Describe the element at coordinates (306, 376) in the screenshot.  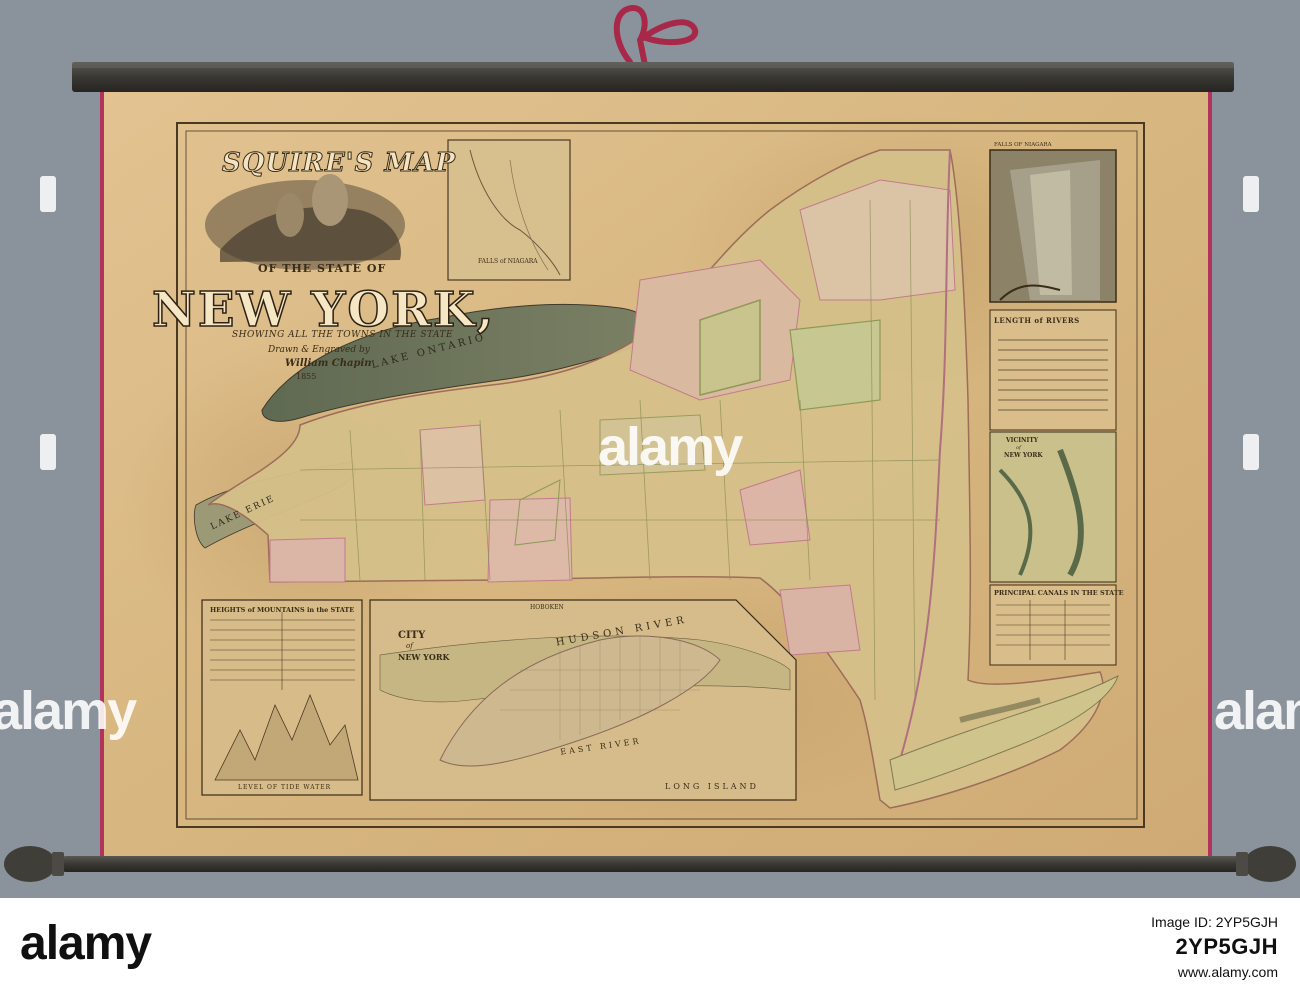
I see `map-year: 1855` at that location.